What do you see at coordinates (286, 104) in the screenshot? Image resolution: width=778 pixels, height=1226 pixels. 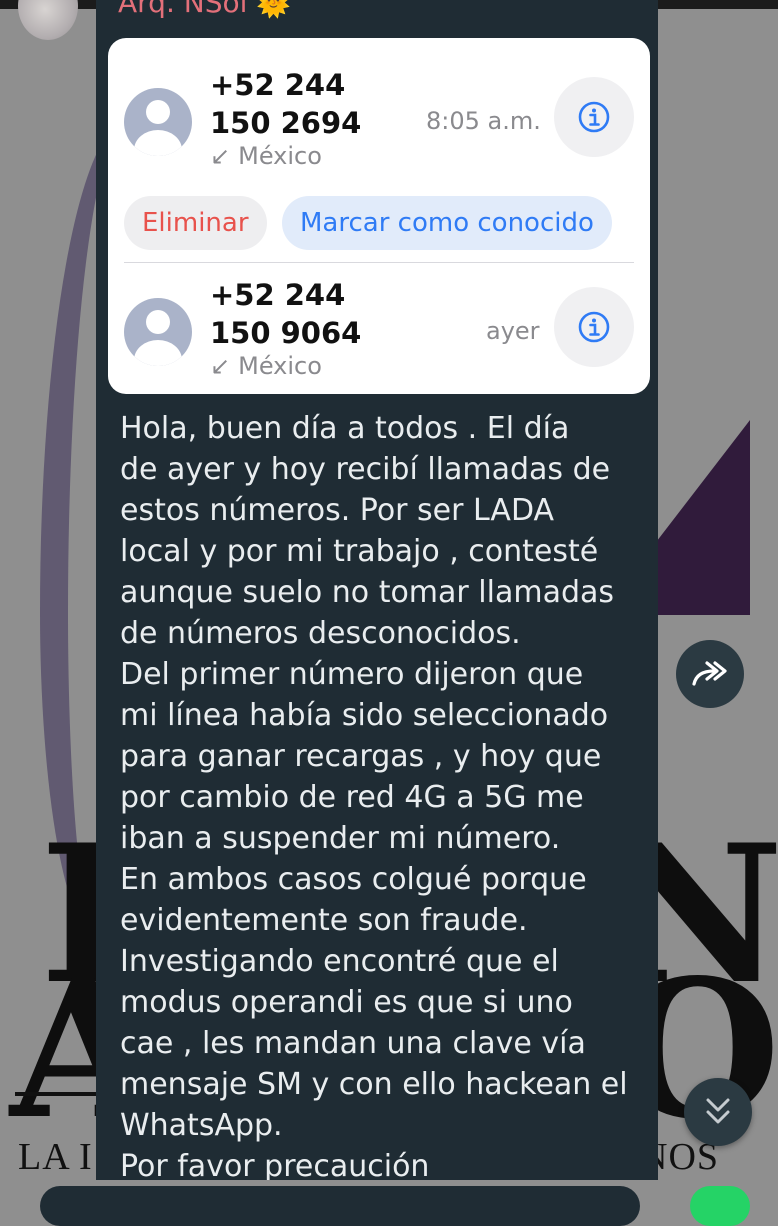 I see `phone-number: +52 244 150 2694` at bounding box center [286, 104].